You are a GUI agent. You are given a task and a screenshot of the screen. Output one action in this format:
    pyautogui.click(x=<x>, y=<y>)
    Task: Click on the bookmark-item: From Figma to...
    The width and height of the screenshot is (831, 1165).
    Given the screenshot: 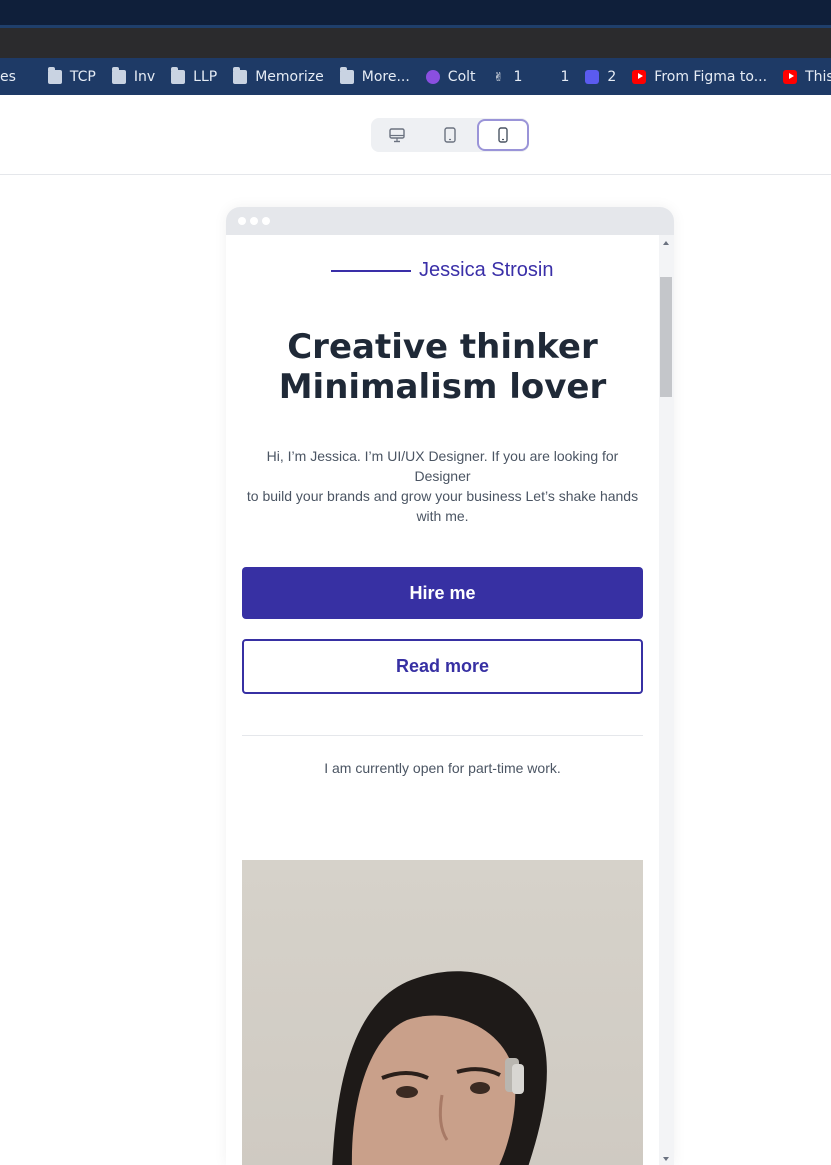 What is the action you would take?
    pyautogui.click(x=699, y=77)
    